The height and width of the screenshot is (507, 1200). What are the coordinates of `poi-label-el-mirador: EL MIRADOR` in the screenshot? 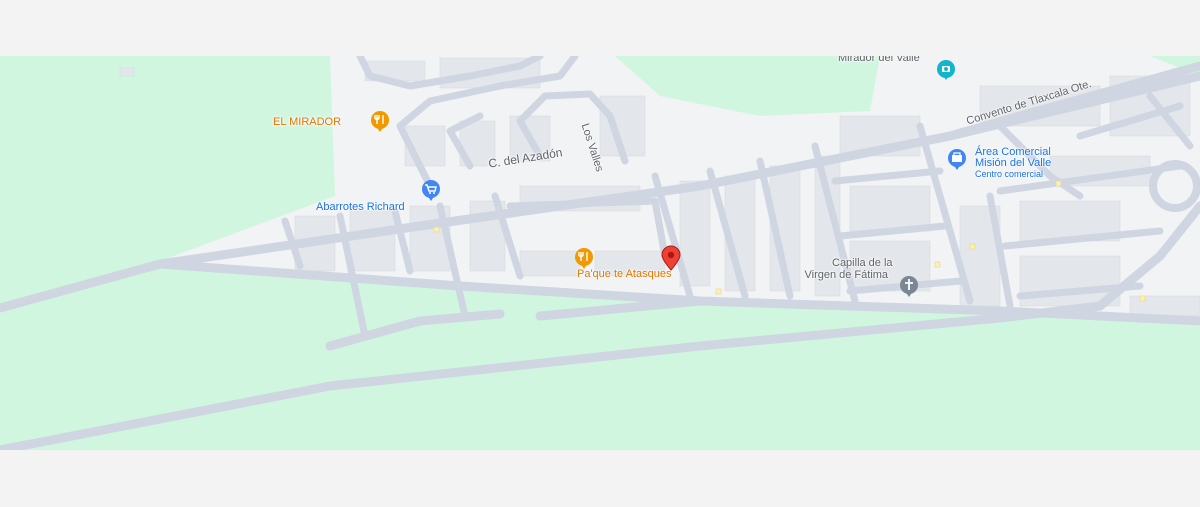 It's located at (307, 122).